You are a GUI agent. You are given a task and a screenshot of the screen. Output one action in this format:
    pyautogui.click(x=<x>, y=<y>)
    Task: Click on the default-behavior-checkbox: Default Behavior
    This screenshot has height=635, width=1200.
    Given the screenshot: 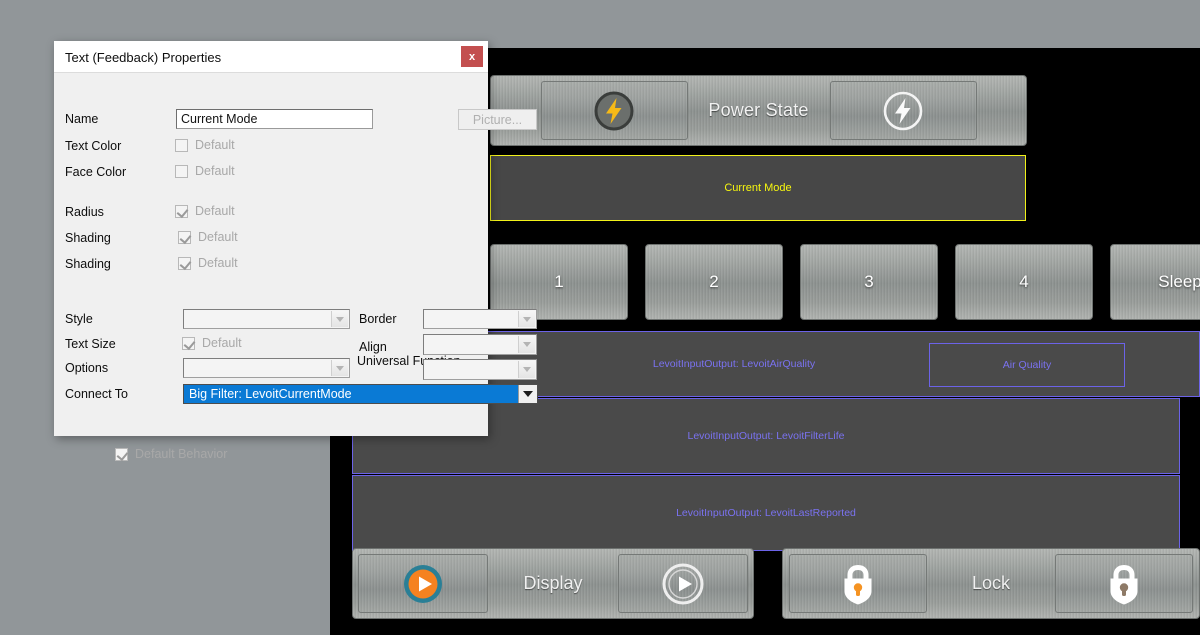 What is the action you would take?
    pyautogui.click(x=171, y=454)
    